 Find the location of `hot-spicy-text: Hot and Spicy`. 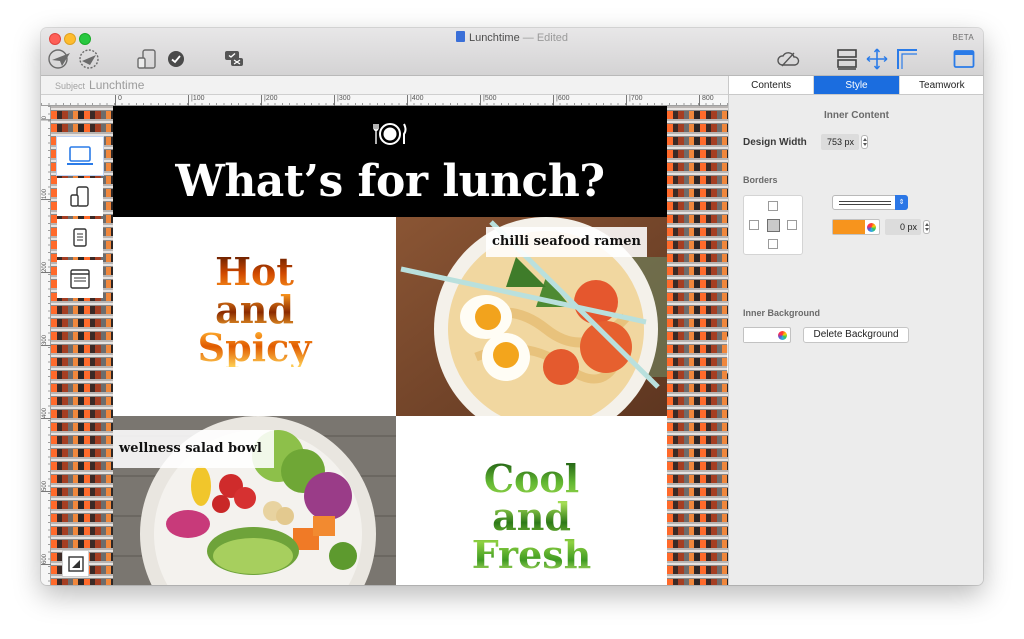

hot-spicy-text: Hot and Spicy is located at coordinates (254, 310).